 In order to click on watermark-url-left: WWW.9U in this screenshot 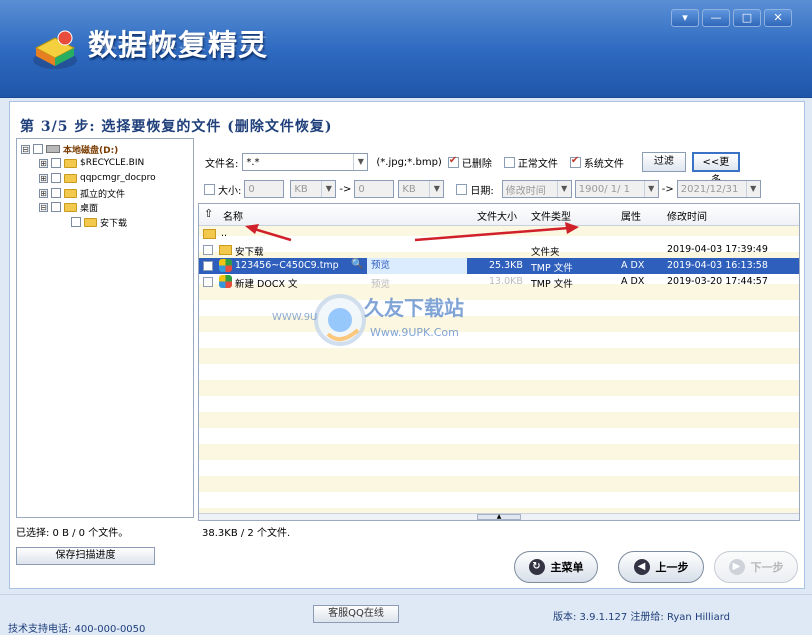, I will do `click(295, 317)`.